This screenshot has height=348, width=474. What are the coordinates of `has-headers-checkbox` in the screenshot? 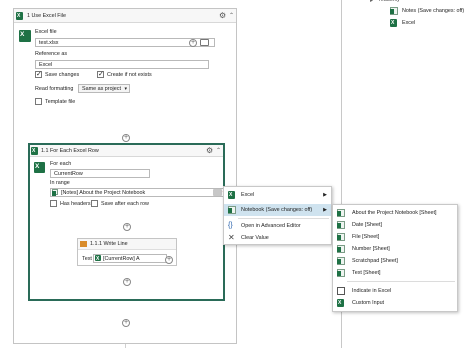 It's located at (53, 203).